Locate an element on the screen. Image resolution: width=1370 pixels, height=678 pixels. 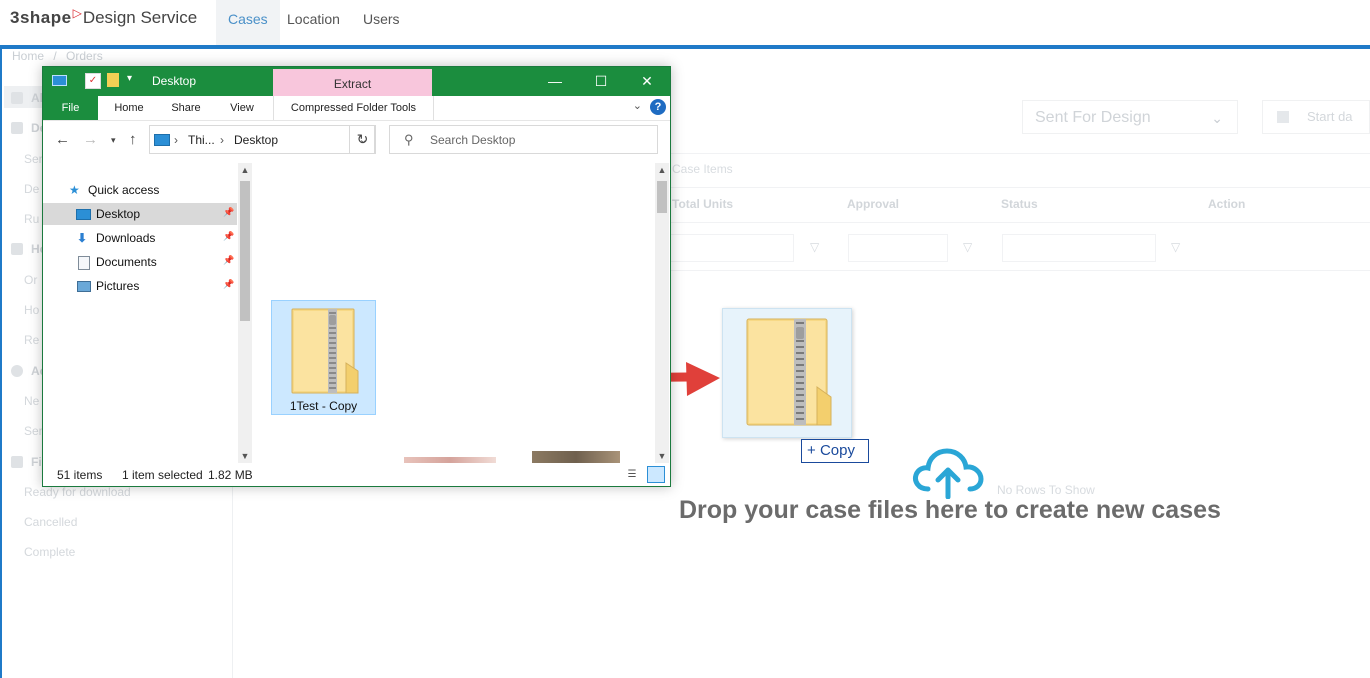
cloud-upload-icon is located at coordinates (948, 473).